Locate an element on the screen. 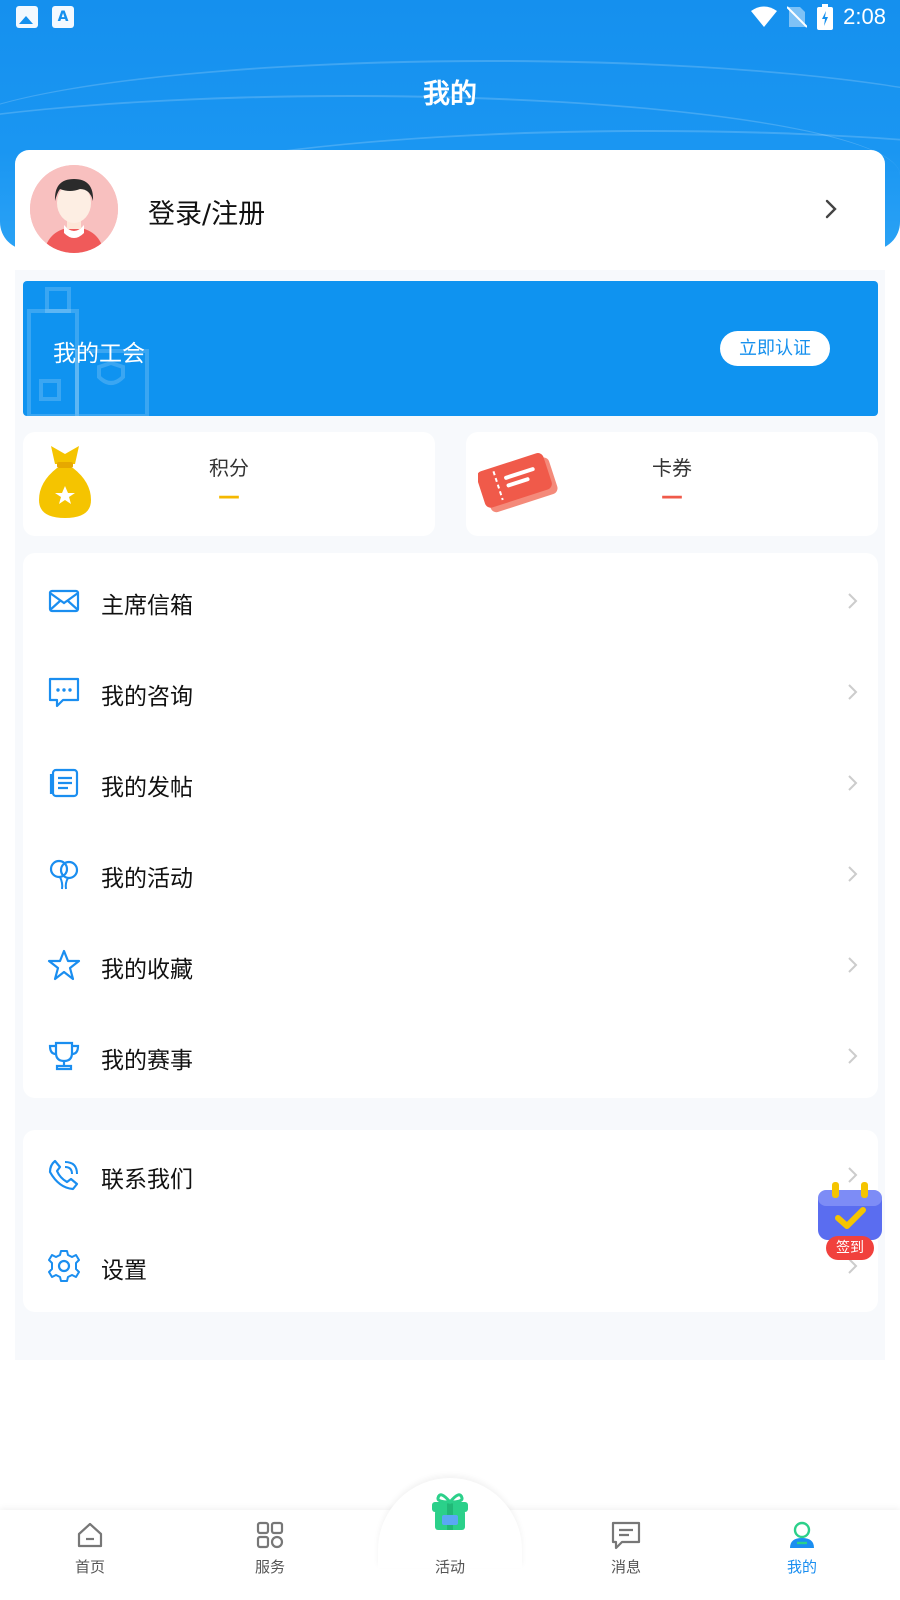  menu-item-label: 我的活动 is located at coordinates (147, 879).